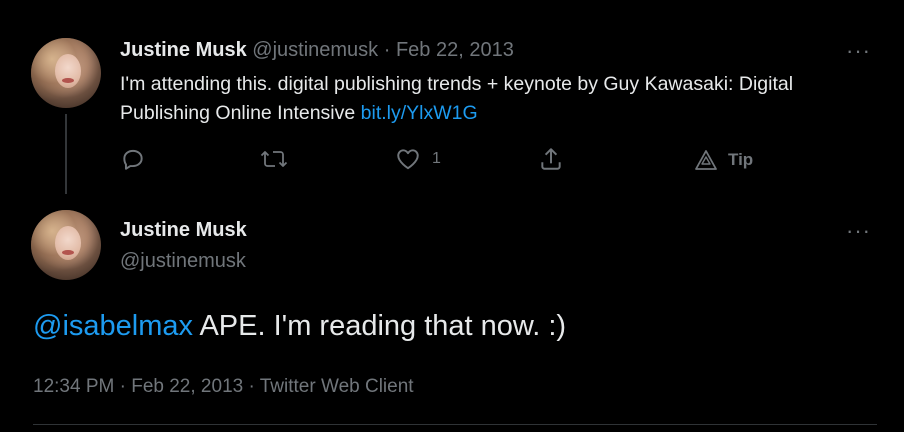 The width and height of the screenshot is (904, 432). I want to click on main-author-handle: @justinemusk, so click(183, 261).